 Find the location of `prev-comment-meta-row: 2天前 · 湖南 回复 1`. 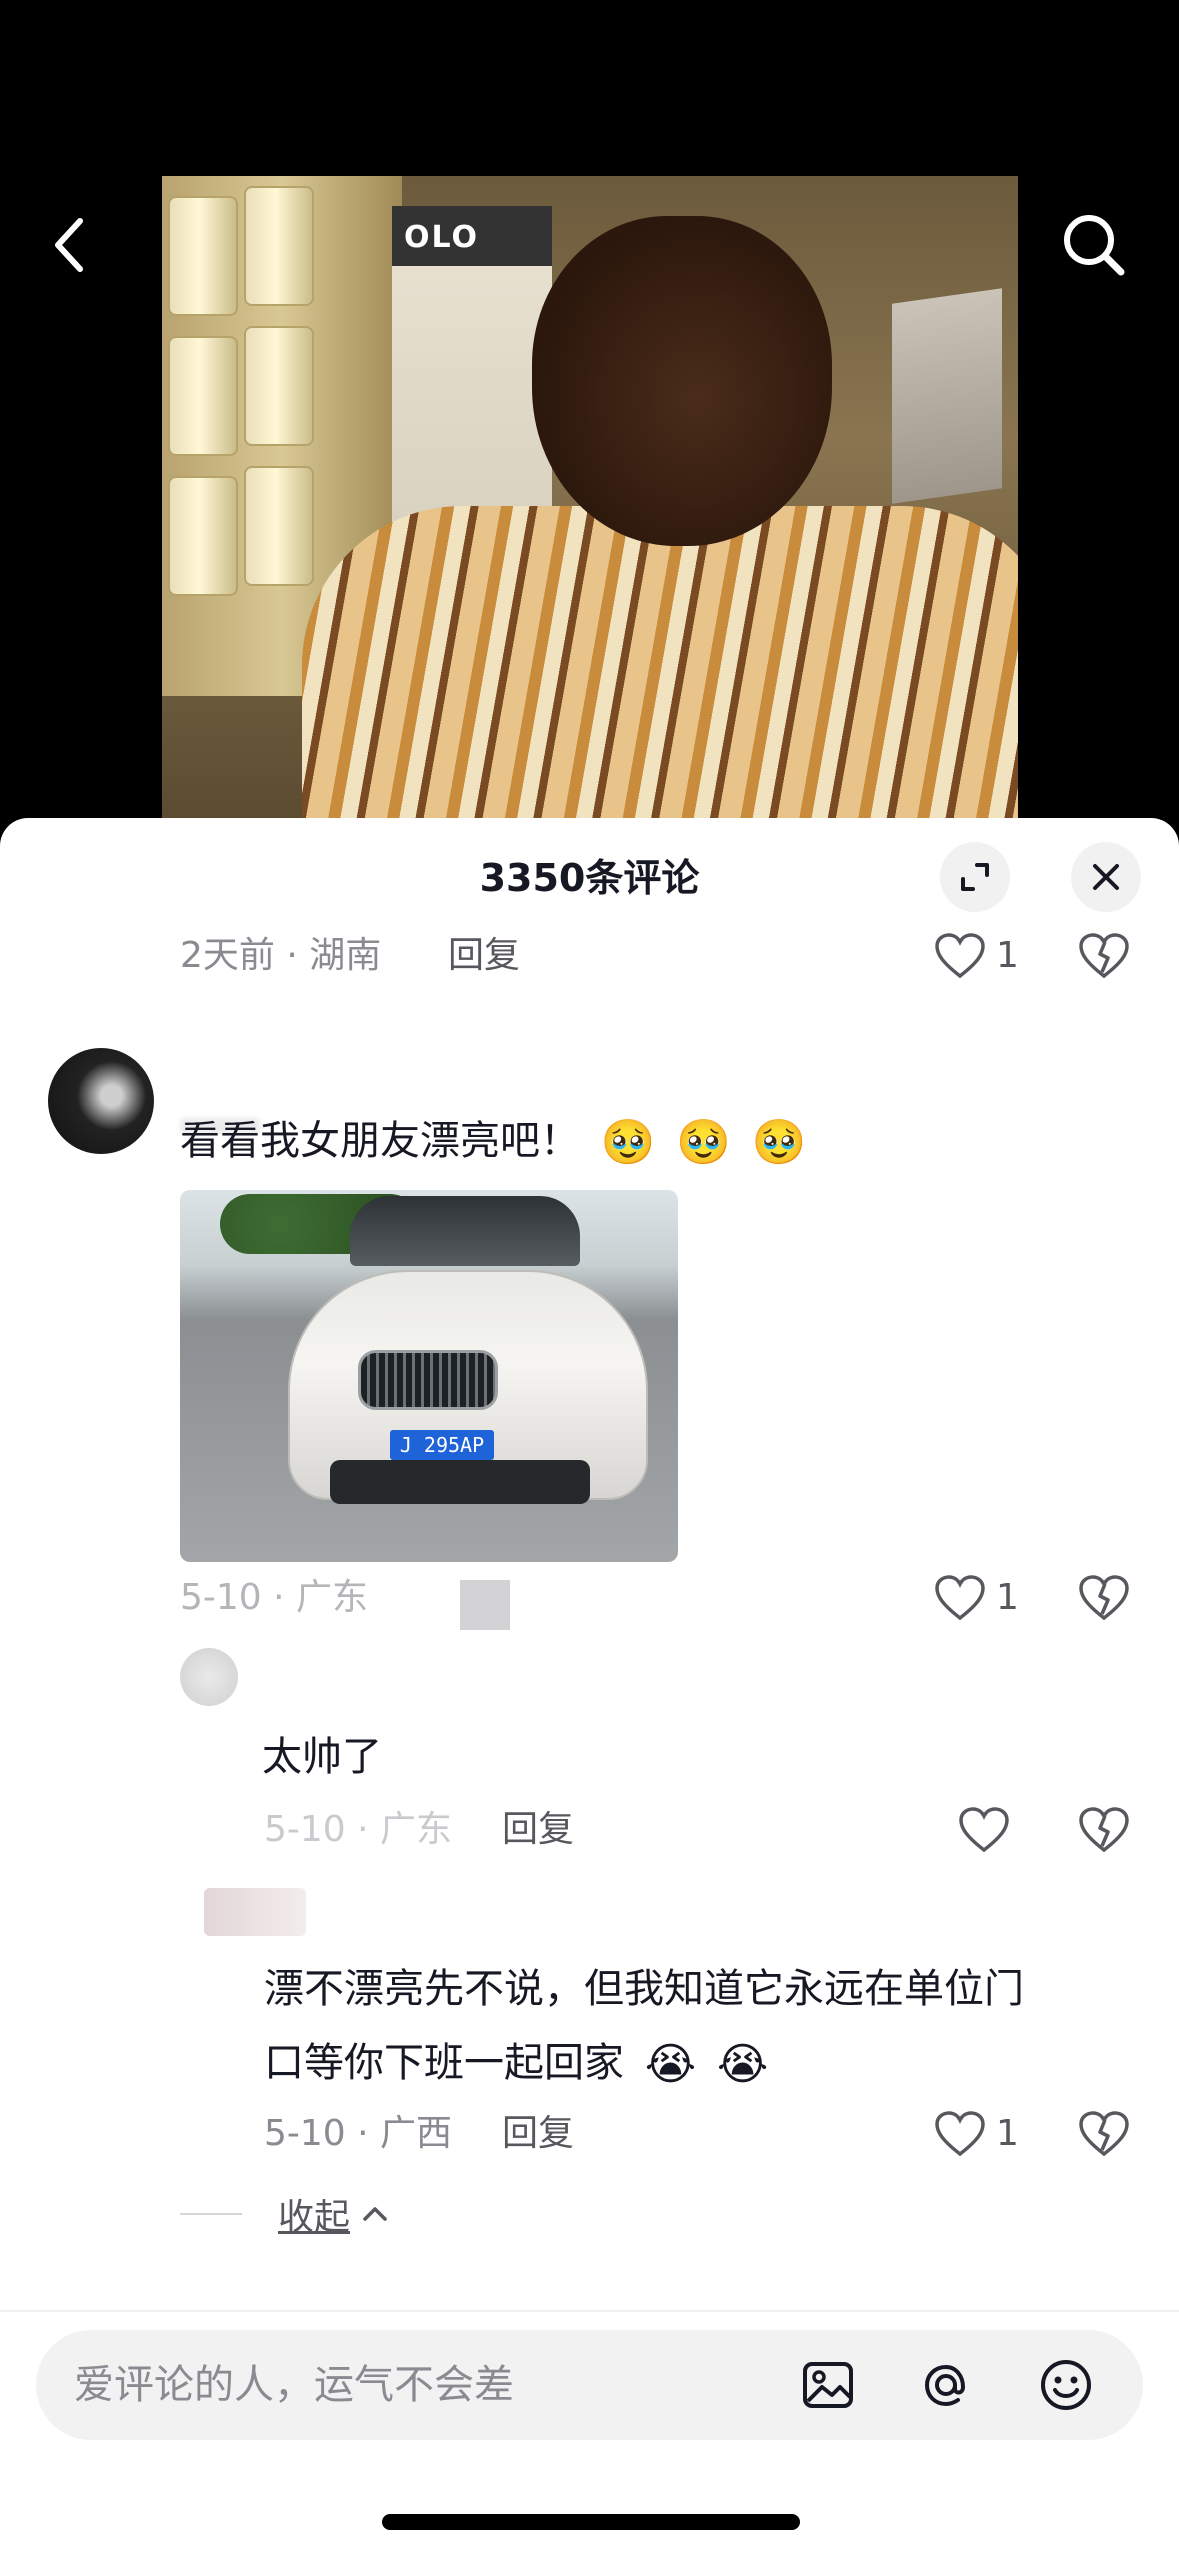

prev-comment-meta-row: 2天前 · 湖南 回复 1 is located at coordinates (589, 956).